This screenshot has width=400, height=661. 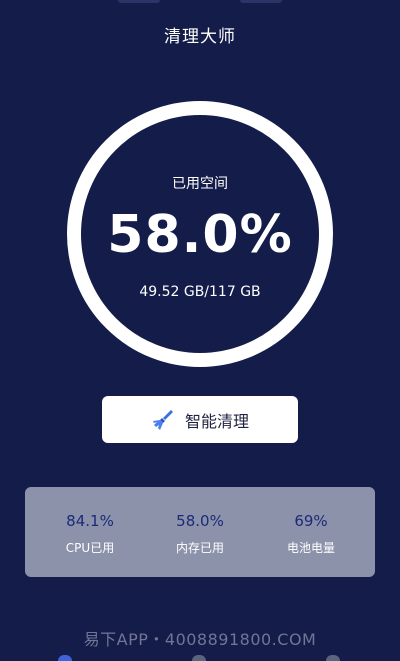 What do you see at coordinates (200, 3) in the screenshot?
I see `status-bar` at bounding box center [200, 3].